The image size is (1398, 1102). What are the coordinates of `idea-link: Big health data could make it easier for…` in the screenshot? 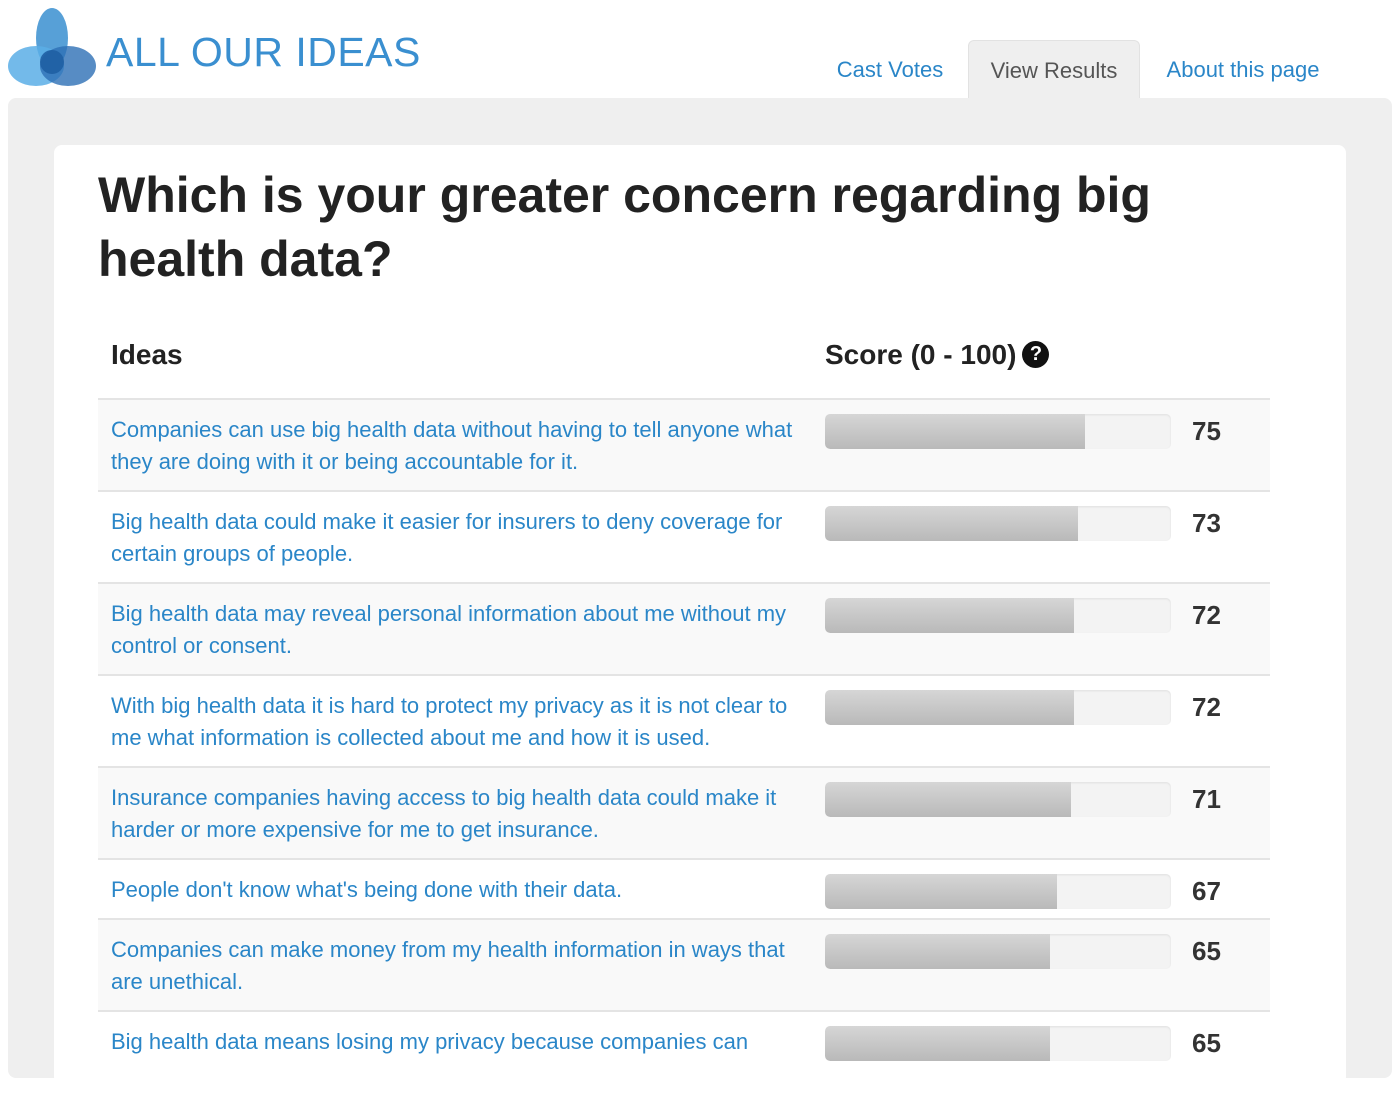 It's located at (456, 538).